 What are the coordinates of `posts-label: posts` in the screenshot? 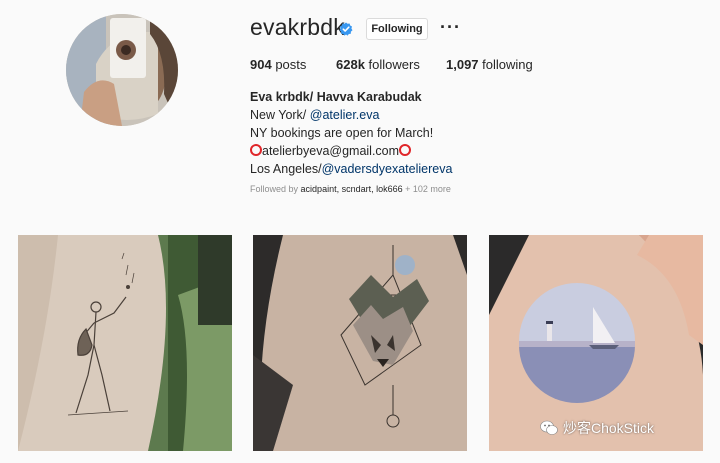 It's located at (291, 64).